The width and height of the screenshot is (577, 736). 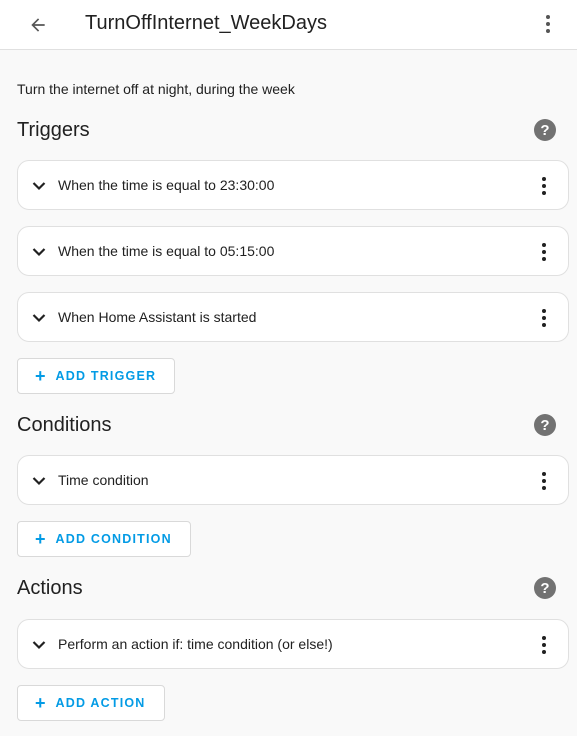 What do you see at coordinates (293, 317) in the screenshot?
I see `trigger-row: When Home Assistant is started` at bounding box center [293, 317].